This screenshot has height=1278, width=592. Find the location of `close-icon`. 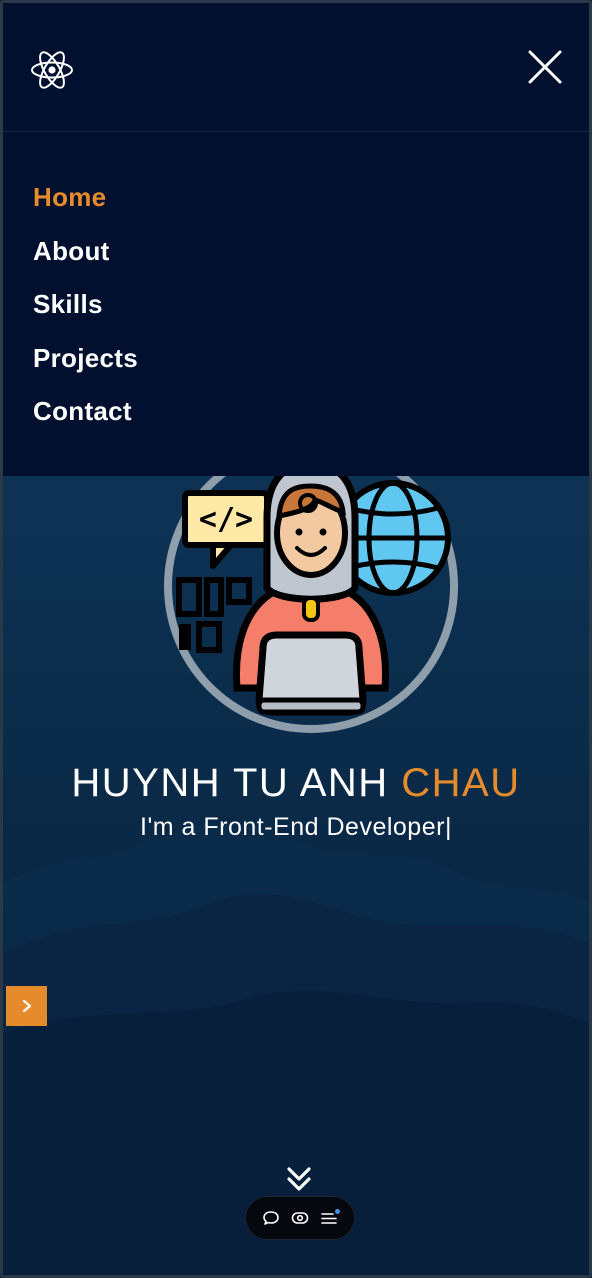

close-icon is located at coordinates (545, 67).